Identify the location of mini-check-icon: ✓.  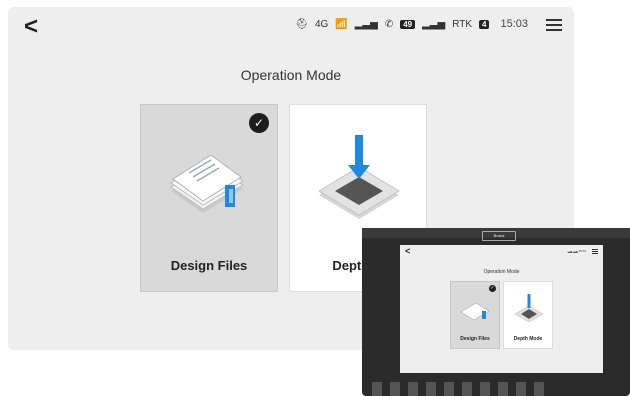
(492, 288).